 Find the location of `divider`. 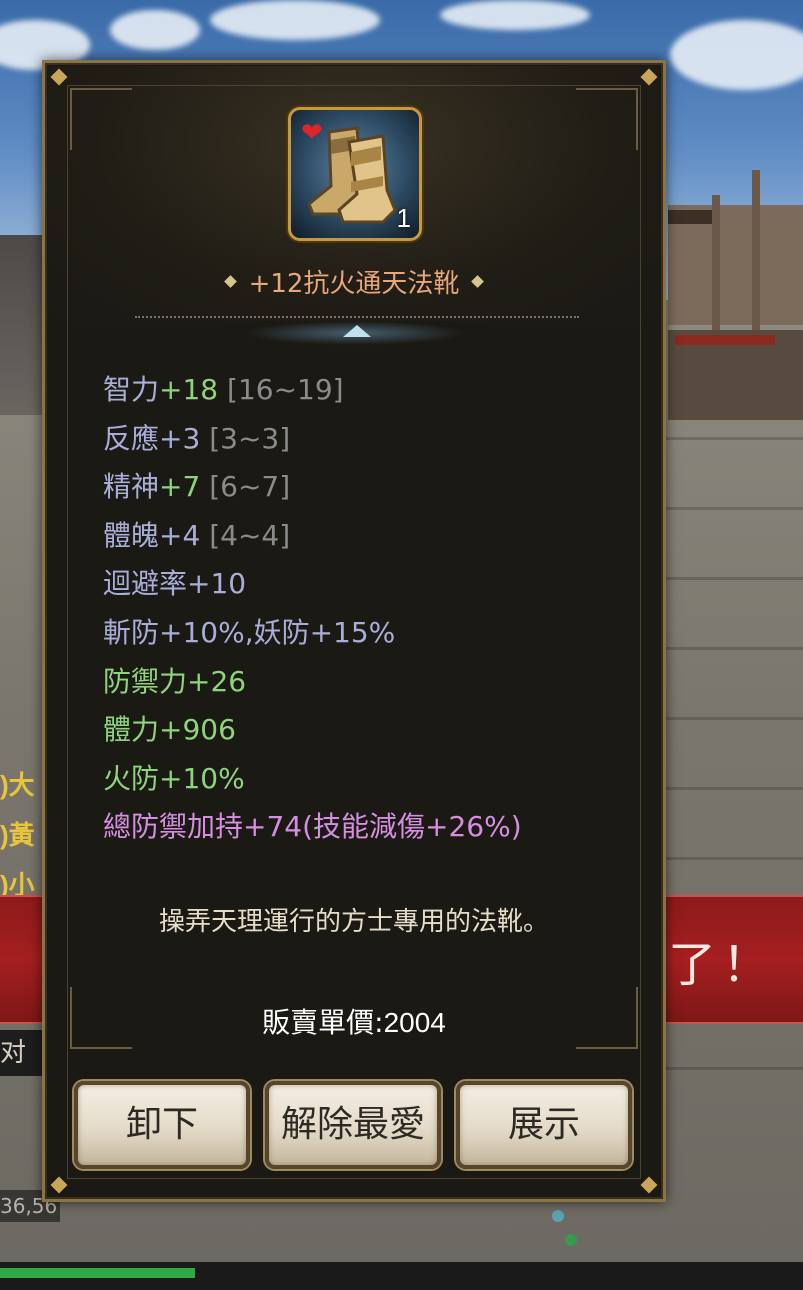

divider is located at coordinates (357, 317).